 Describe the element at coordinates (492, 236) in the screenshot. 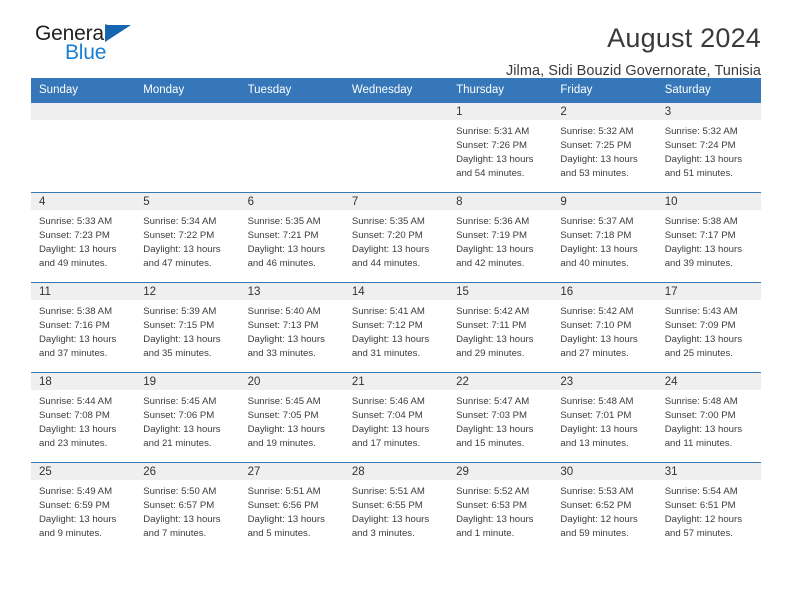

I see `day-info-line: Sunset: 7:19 PM` at that location.